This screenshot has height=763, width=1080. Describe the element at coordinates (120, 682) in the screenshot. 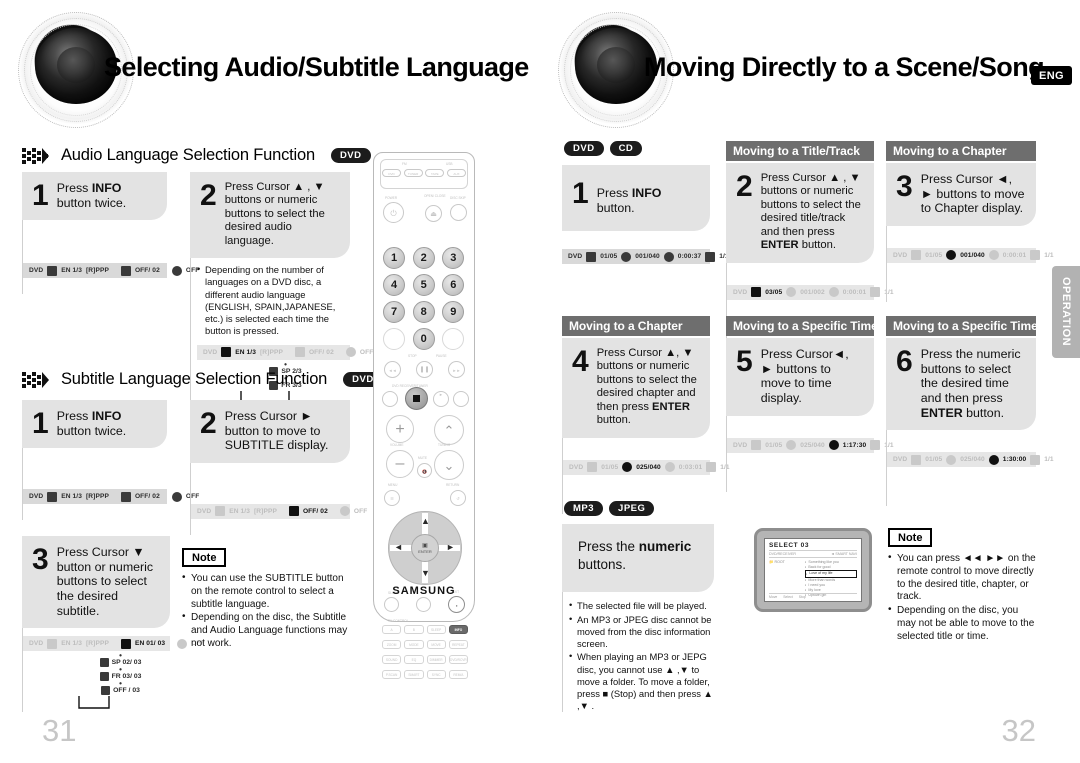

I see `subtitle-branch-diagram: • SP 02/ 03 • FR 03/ 03 • OFF / 03` at that location.